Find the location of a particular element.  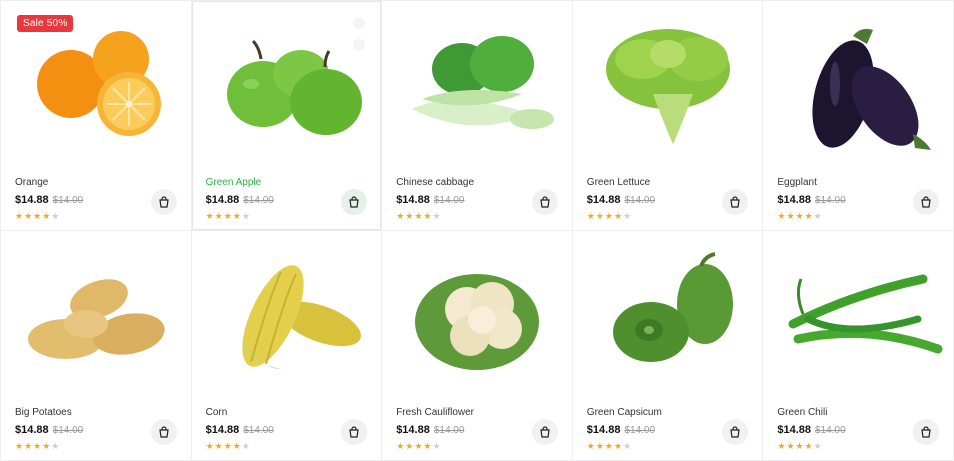

green-chili-image is located at coordinates (858, 314).